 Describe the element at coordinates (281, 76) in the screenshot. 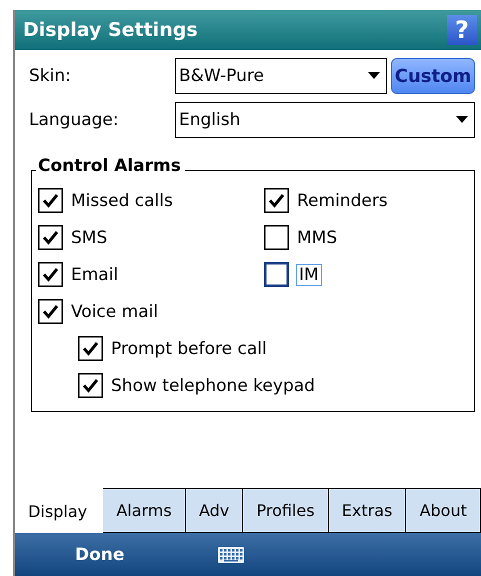

I see `dropdown: B&W-Pure` at that location.